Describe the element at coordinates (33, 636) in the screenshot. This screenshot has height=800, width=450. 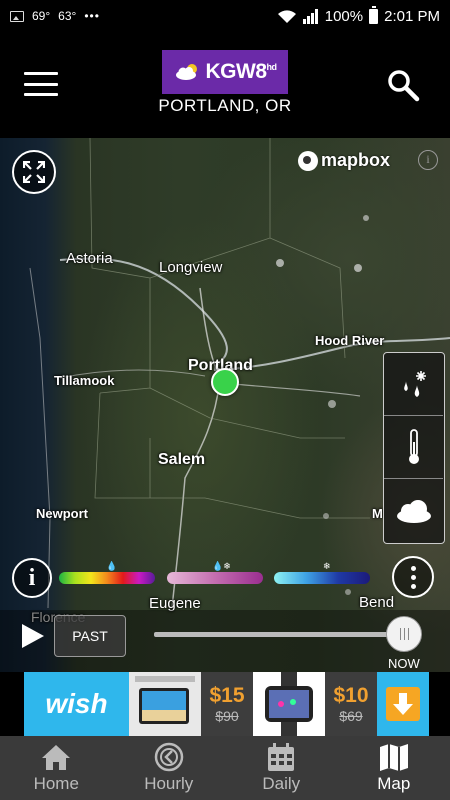
I see `play-button` at that location.